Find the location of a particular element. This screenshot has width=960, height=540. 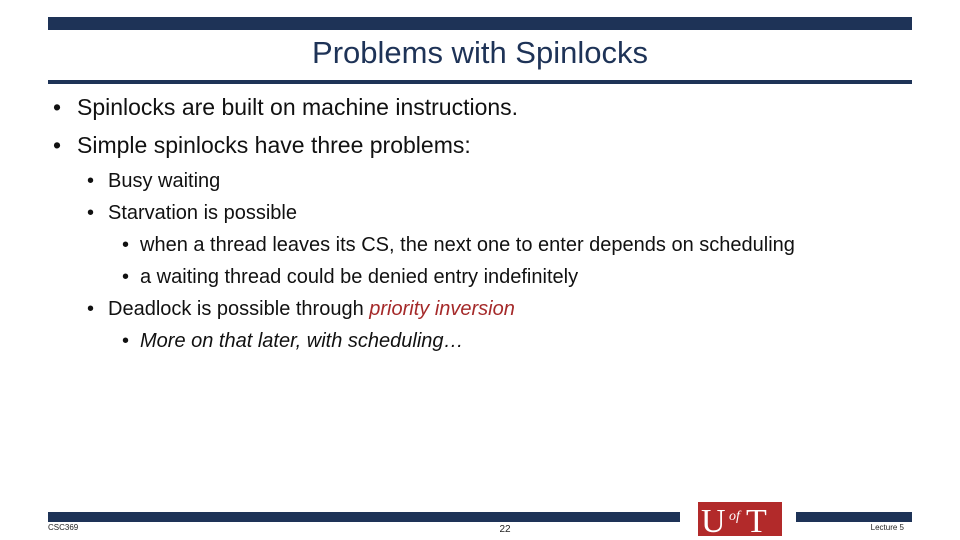

emphasis-text: priority inversion is located at coordinates (442, 309).